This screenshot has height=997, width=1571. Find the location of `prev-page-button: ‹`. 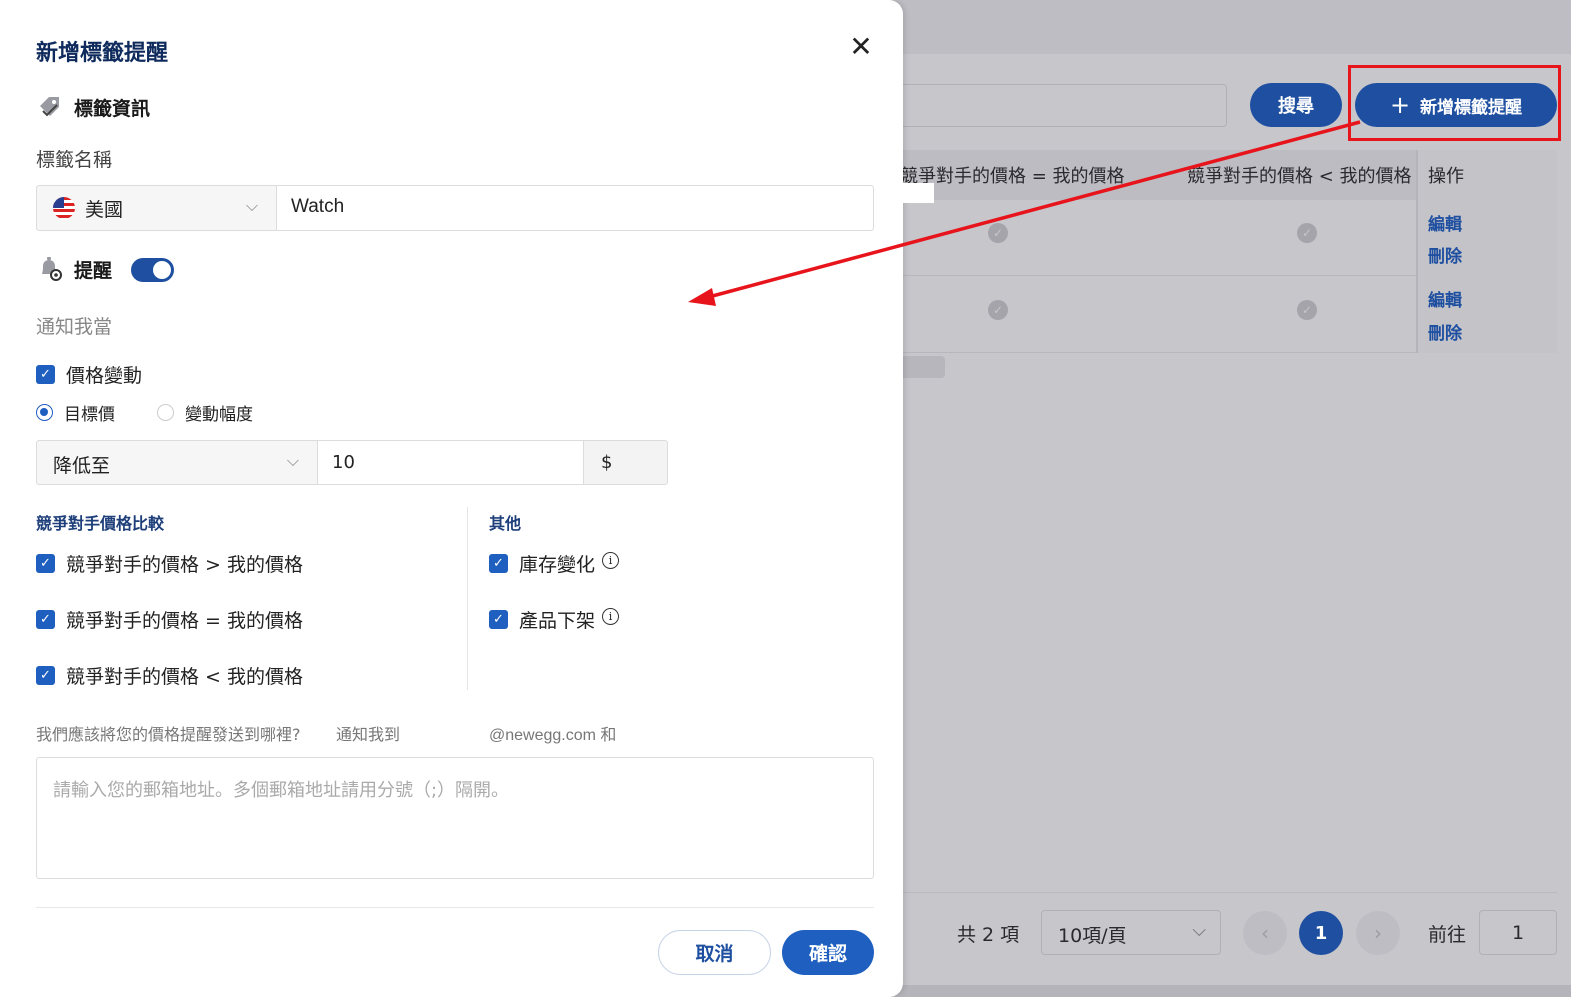

prev-page-button: ‹ is located at coordinates (1265, 933).